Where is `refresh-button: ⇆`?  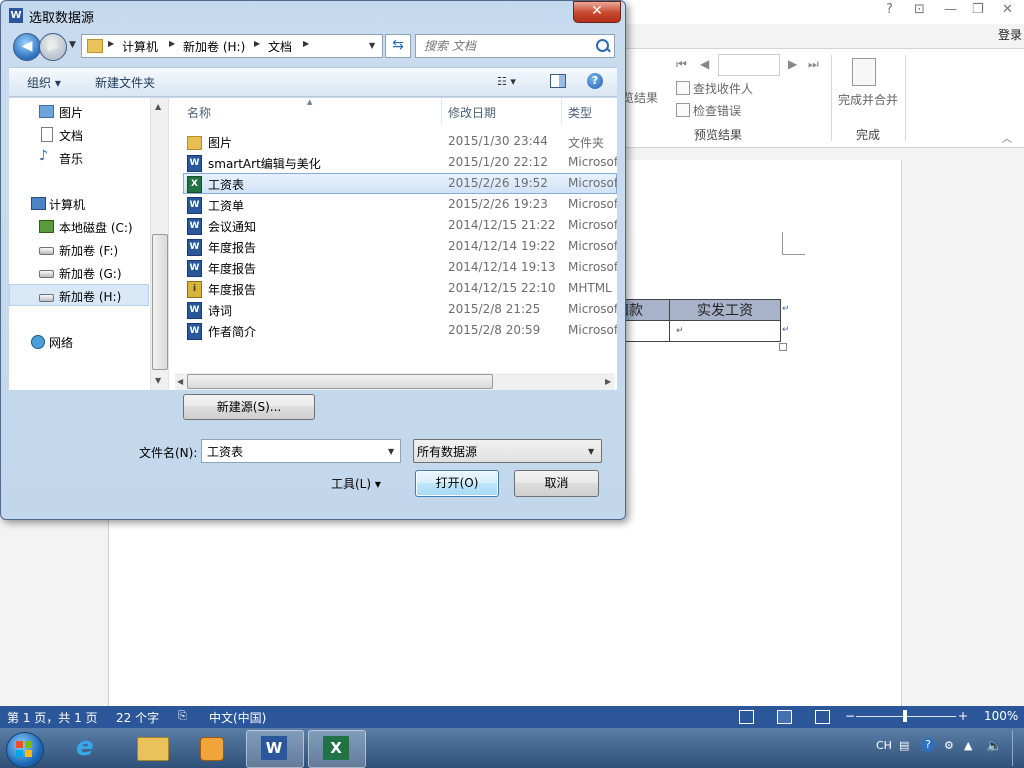 refresh-button: ⇆ is located at coordinates (398, 46).